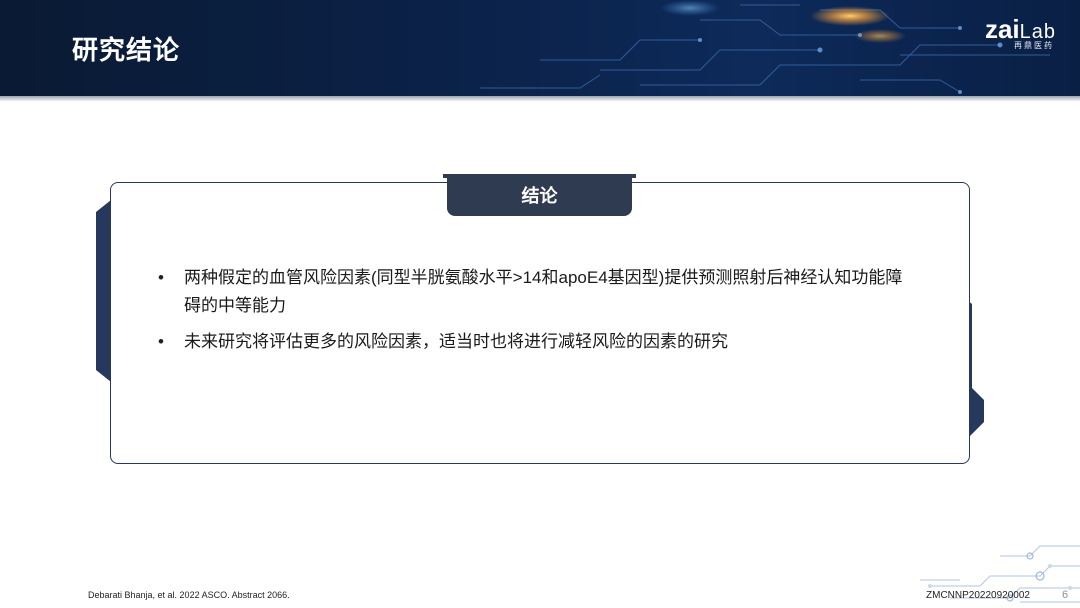  What do you see at coordinates (978, 595) in the screenshot?
I see `document-code: ZMCNNP20220920002` at bounding box center [978, 595].